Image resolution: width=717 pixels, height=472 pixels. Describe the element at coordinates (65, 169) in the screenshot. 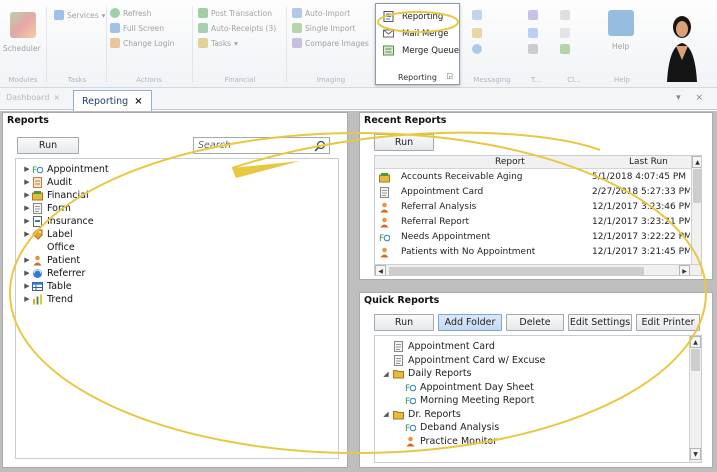

I see `tree-item-appointment: ▶ F Appointment` at that location.